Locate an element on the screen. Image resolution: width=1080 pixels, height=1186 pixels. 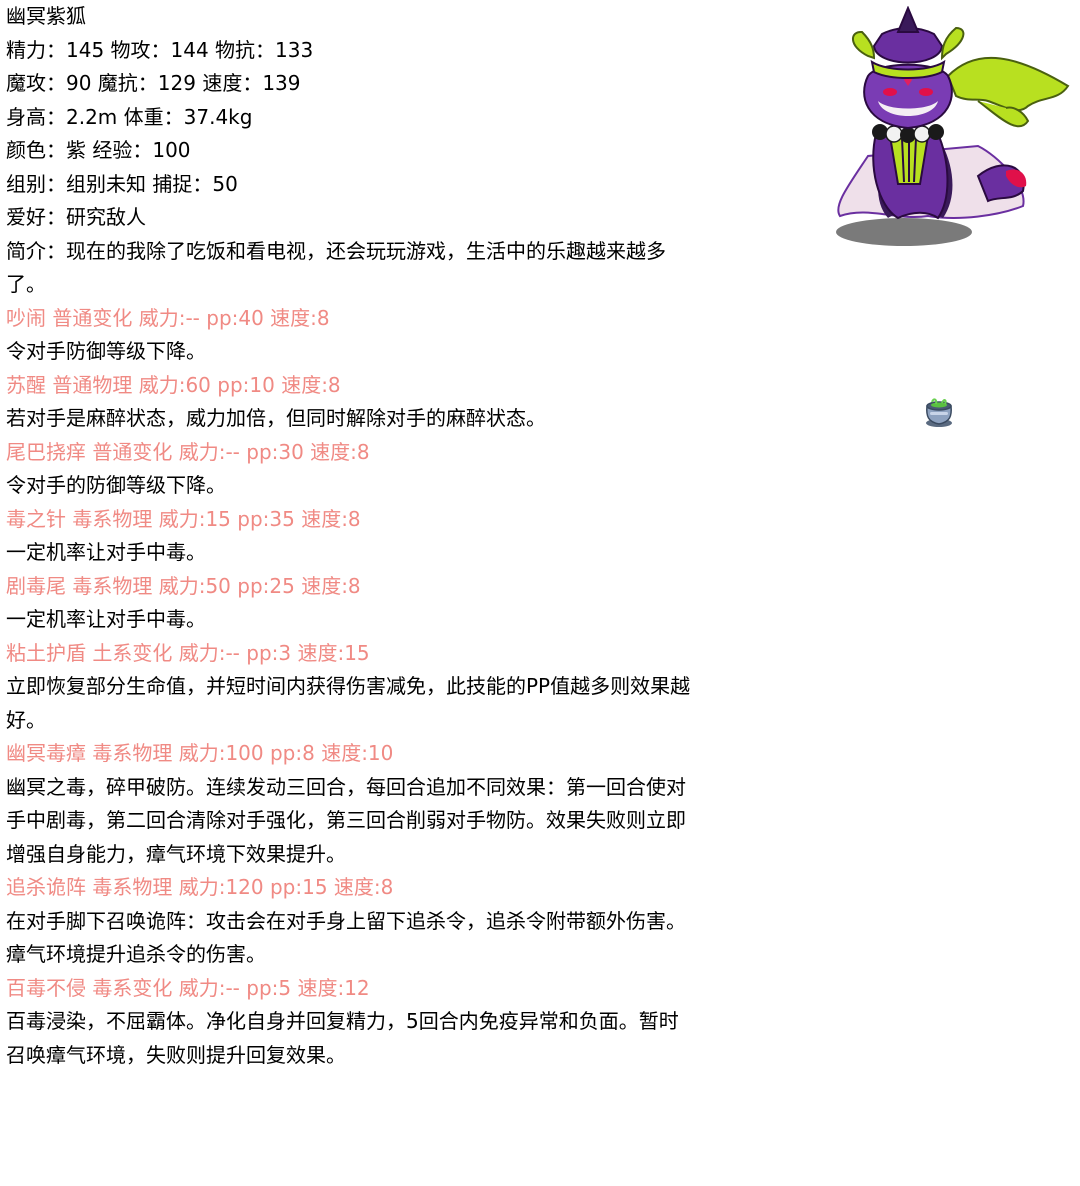
purple-fox-creature-image is located at coordinates (953, 126).